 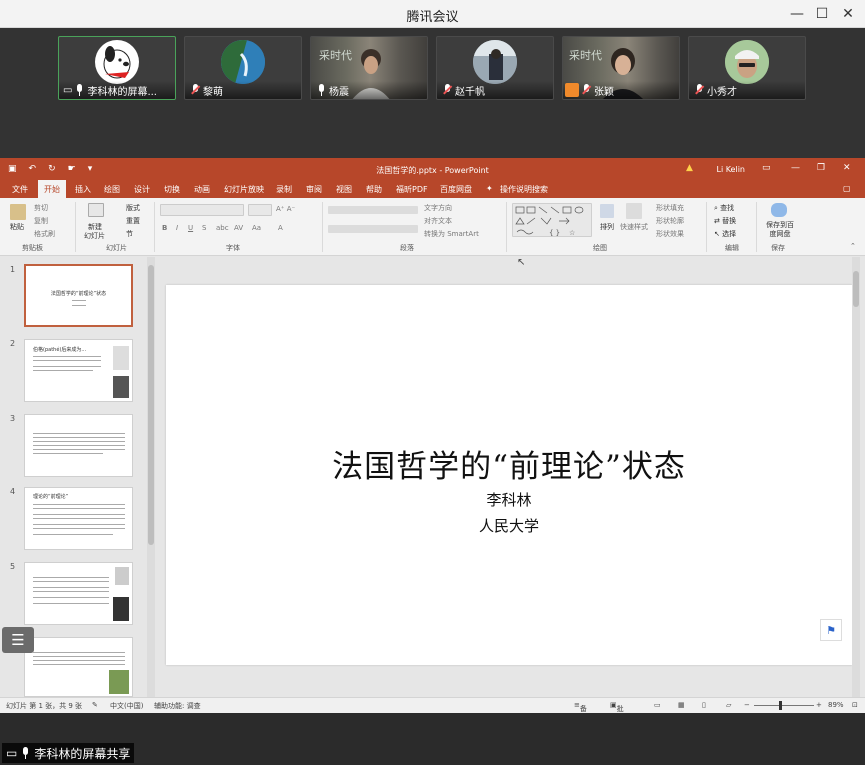 What do you see at coordinates (243, 68) in the screenshot?
I see `participant-tile: 黎萌` at bounding box center [243, 68].